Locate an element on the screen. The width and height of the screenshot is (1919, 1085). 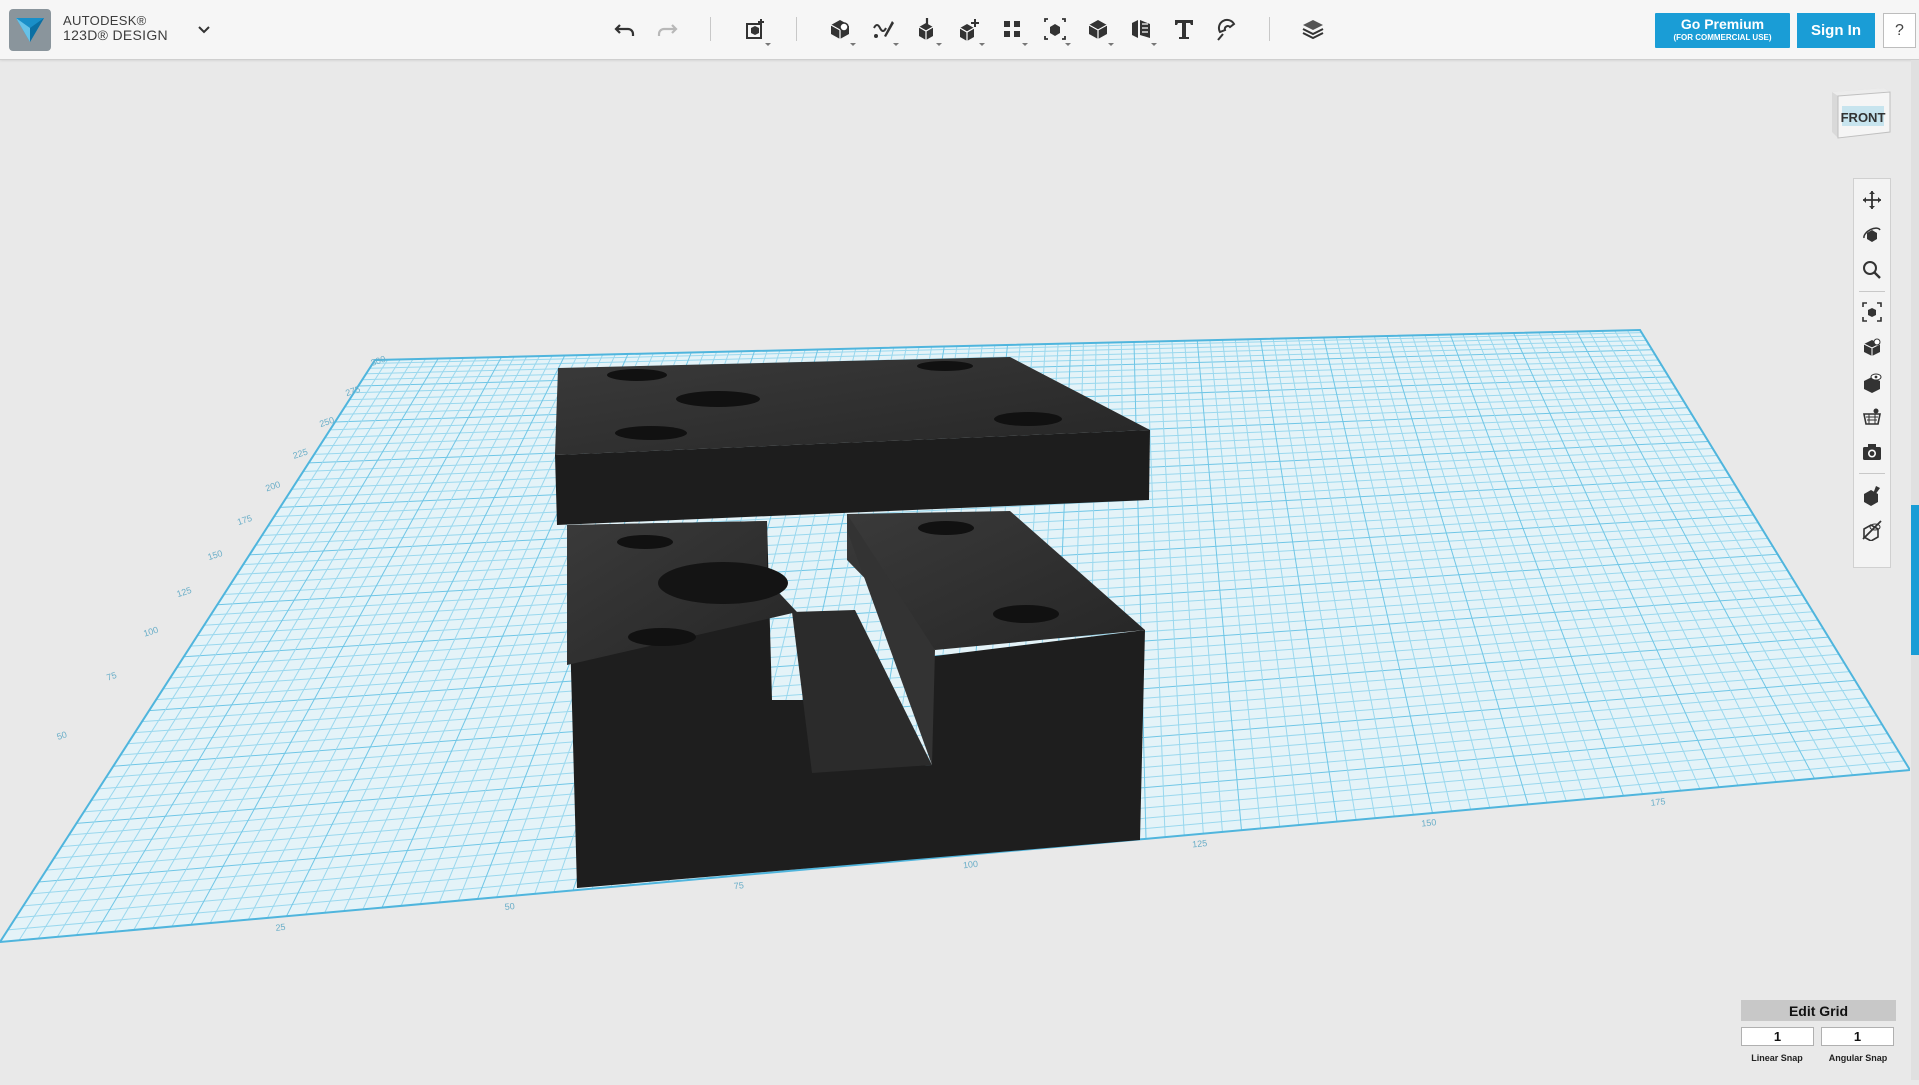
measure-button is located at coordinates (1141, 29).